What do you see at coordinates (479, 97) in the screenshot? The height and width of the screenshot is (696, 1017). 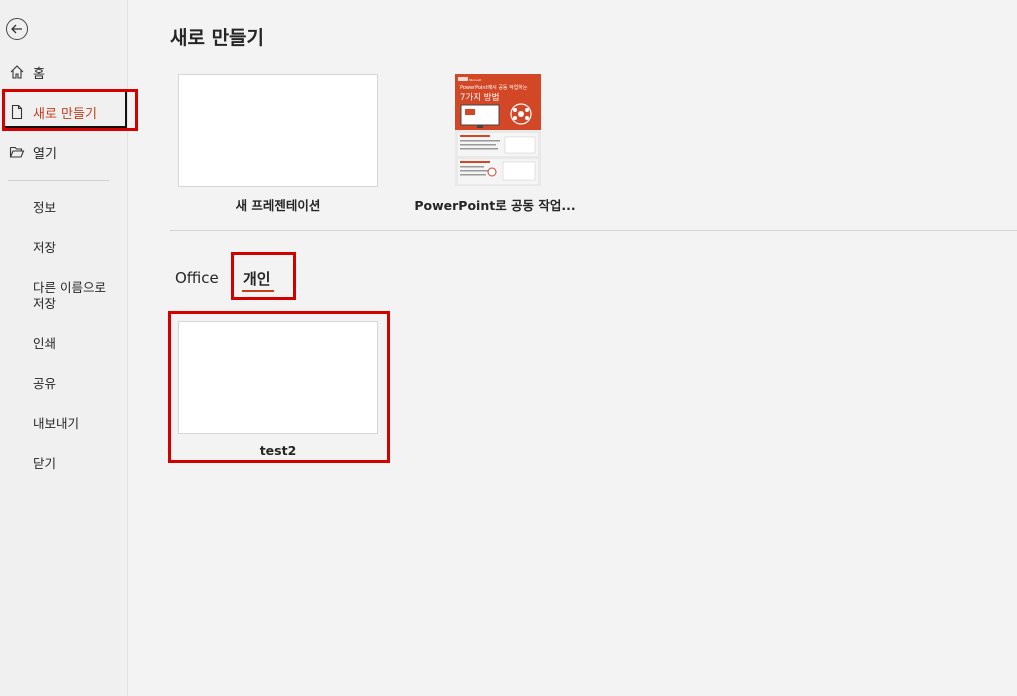 I see `poster-line2: 7가지 방법` at bounding box center [479, 97].